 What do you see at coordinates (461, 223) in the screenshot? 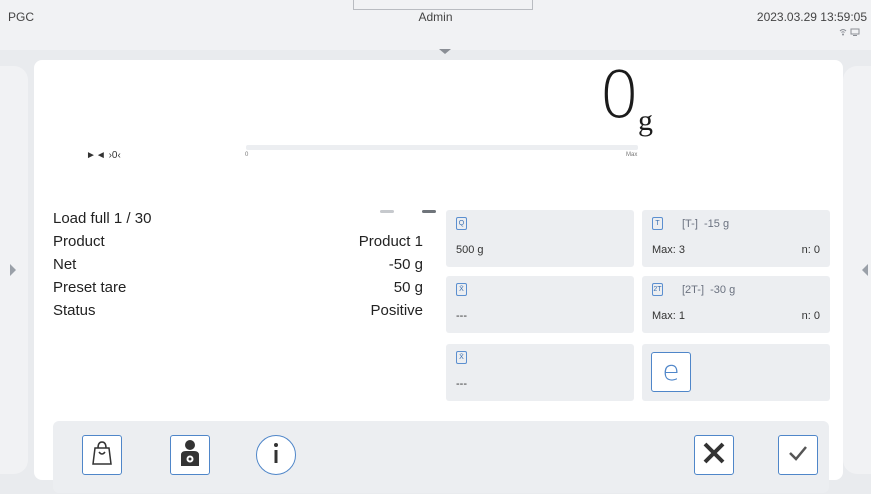
I see `quantity-icon: Q` at bounding box center [461, 223].